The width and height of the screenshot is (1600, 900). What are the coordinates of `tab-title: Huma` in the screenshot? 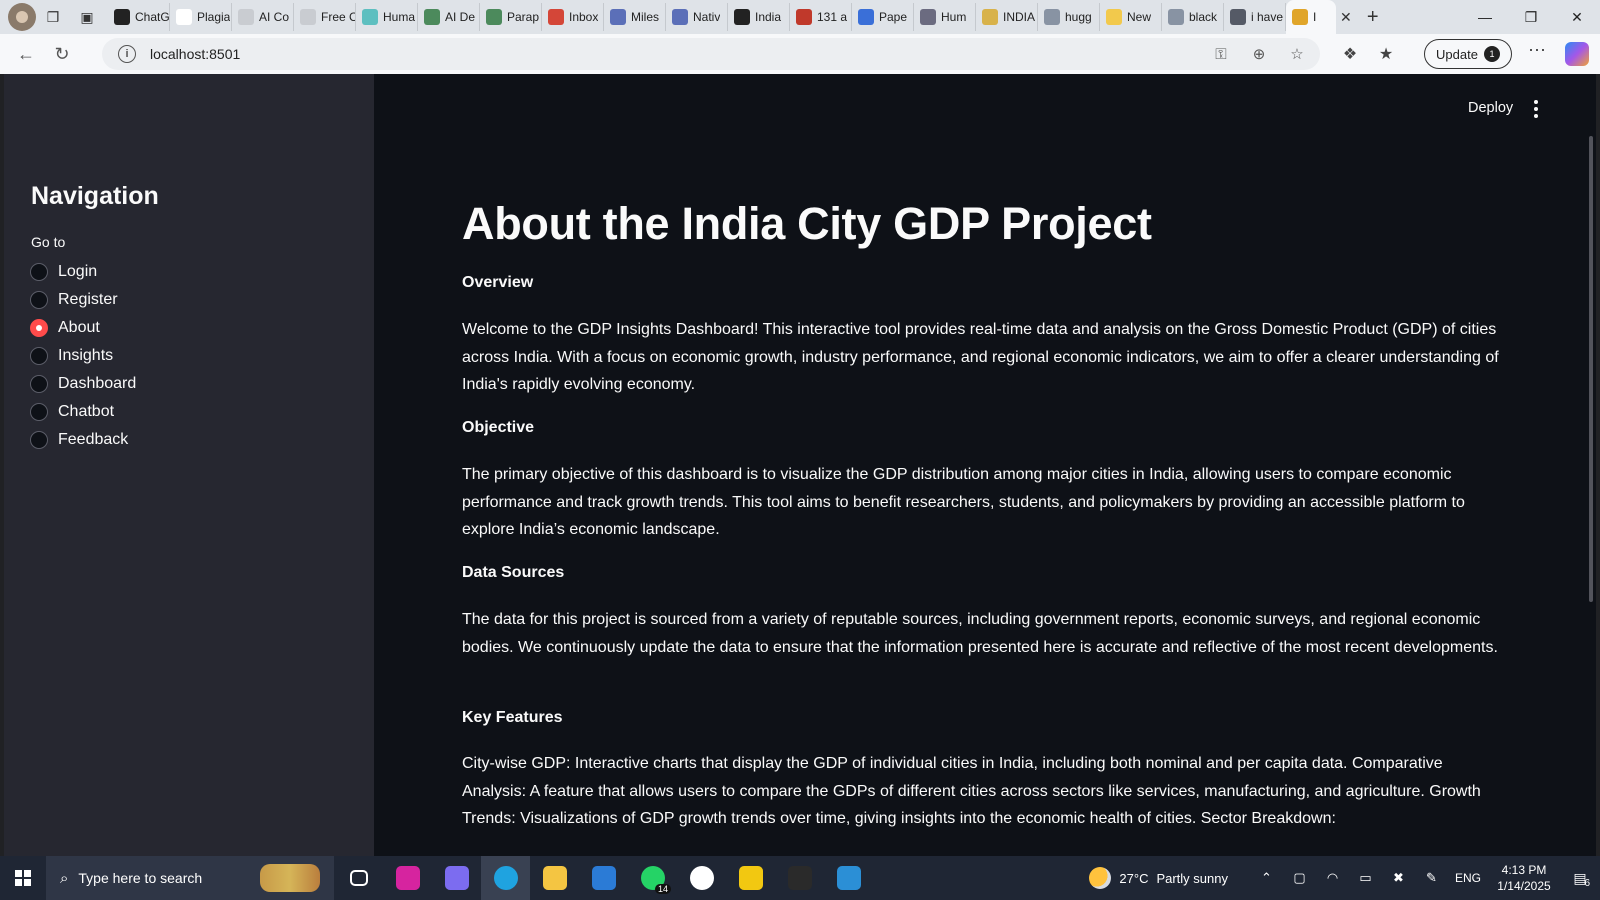 It's located at (399, 17).